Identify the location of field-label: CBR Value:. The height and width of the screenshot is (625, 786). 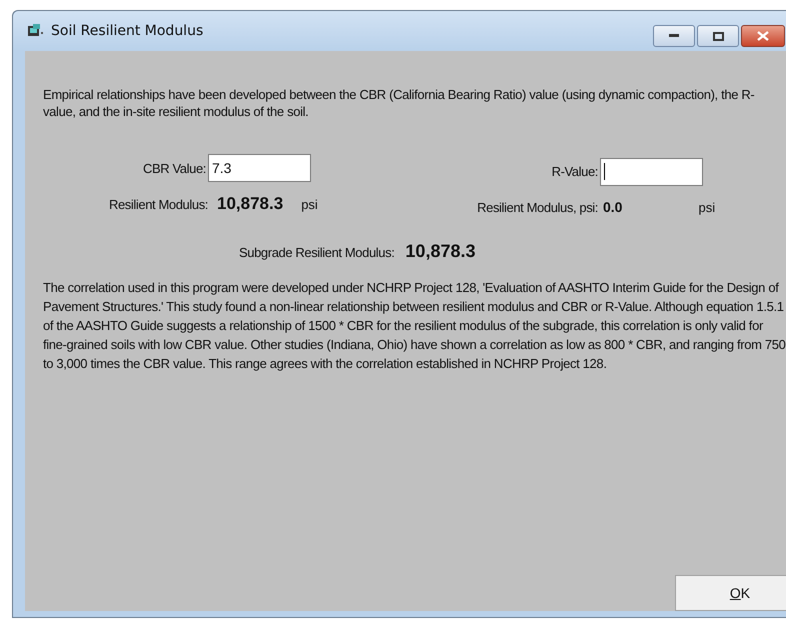
(174, 168).